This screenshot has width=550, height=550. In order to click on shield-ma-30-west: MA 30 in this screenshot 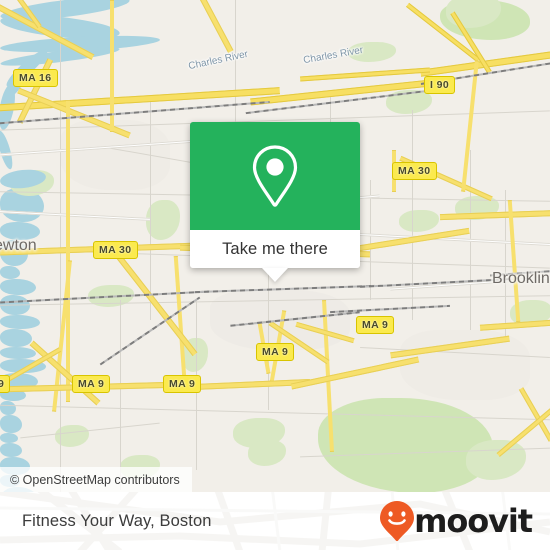, I will do `click(115, 250)`.